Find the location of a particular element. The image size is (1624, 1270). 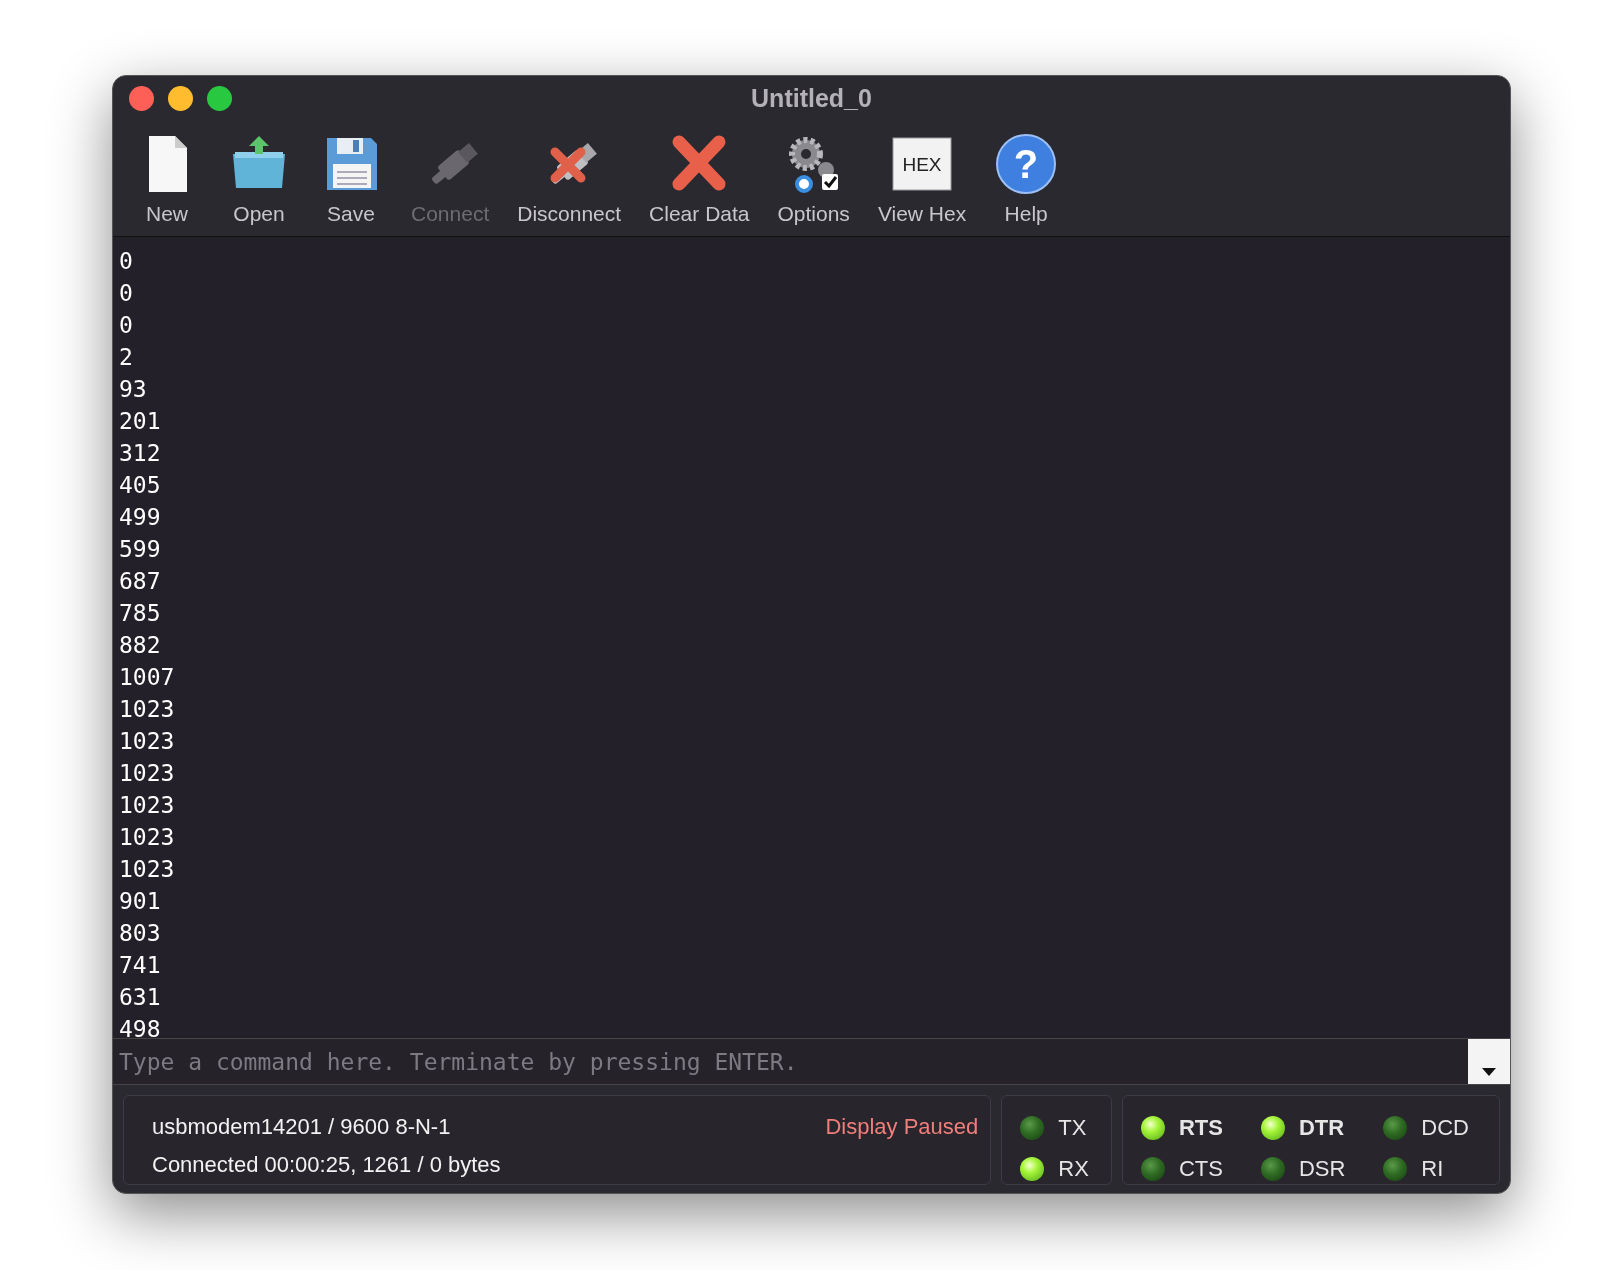

output-line: 803 is located at coordinates (140, 933).